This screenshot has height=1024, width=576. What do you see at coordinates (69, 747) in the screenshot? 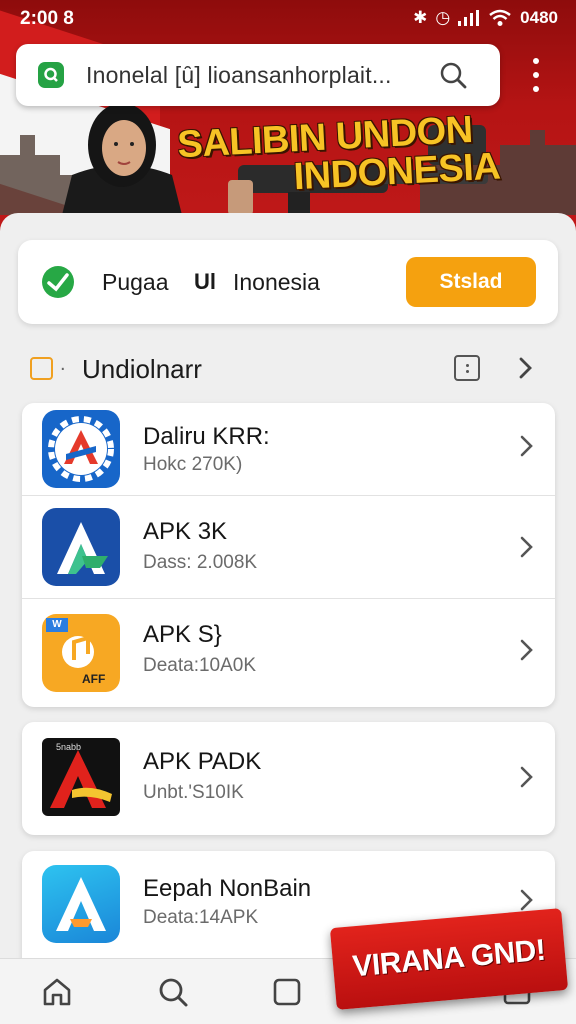
I see `app-icon-label: 5nabb` at bounding box center [69, 747].